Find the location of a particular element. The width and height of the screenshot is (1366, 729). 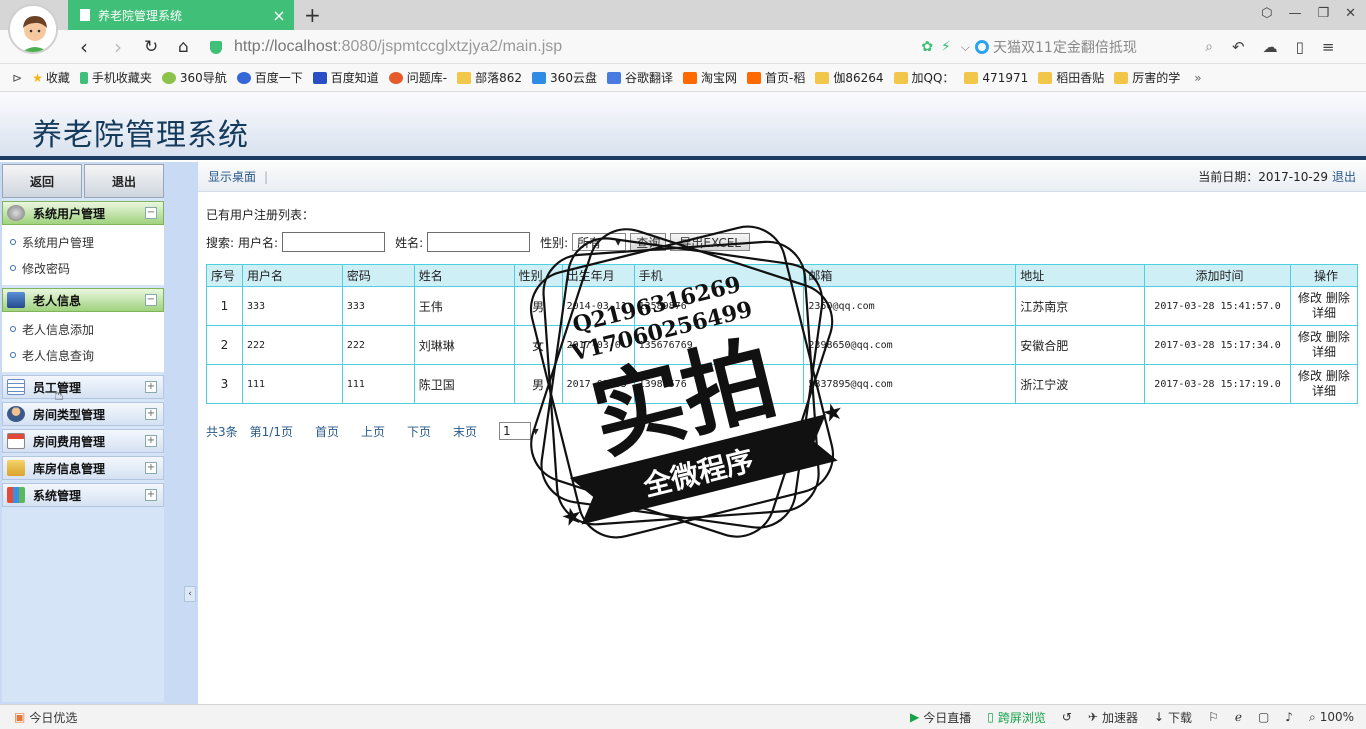

flag-icon: ⚐ is located at coordinates (1213, 717).